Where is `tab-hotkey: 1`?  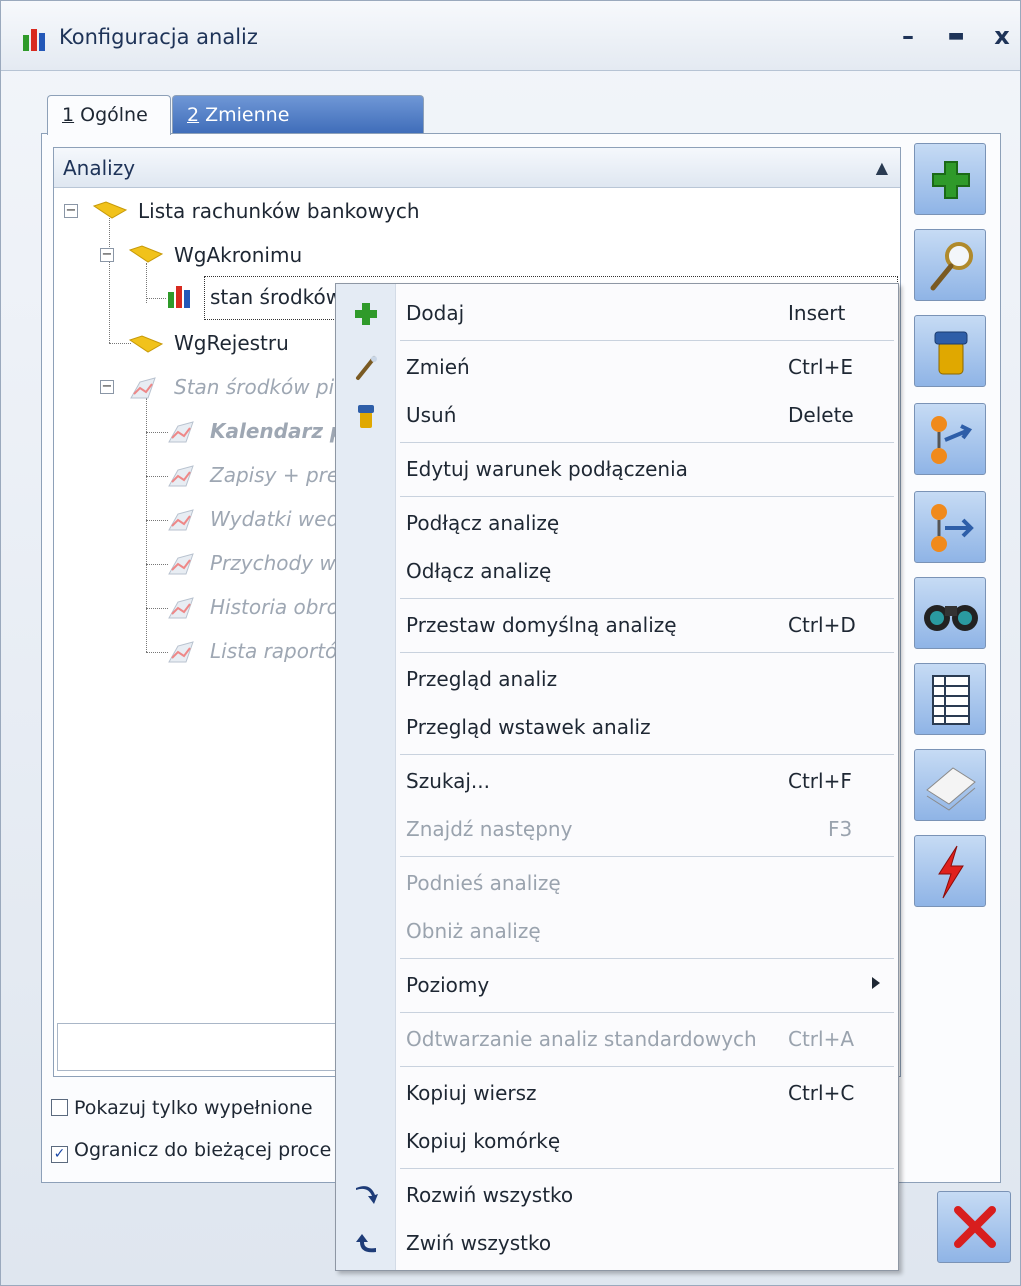 tab-hotkey: 1 is located at coordinates (68, 115).